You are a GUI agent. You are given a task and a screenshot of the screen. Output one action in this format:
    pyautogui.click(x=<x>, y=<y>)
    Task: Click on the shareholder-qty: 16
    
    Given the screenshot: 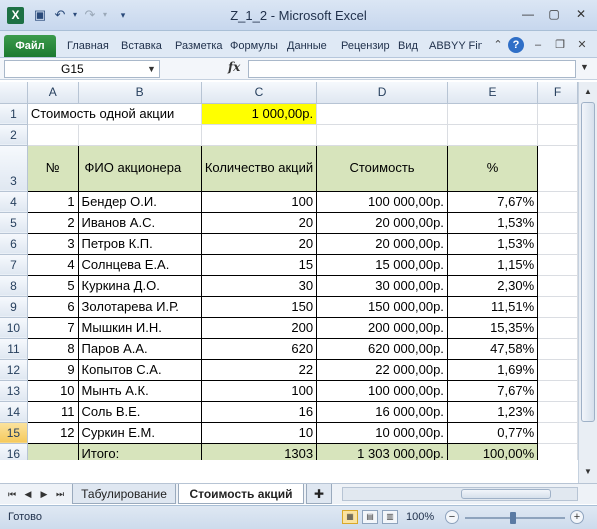 What is the action you would take?
    pyautogui.click(x=259, y=411)
    